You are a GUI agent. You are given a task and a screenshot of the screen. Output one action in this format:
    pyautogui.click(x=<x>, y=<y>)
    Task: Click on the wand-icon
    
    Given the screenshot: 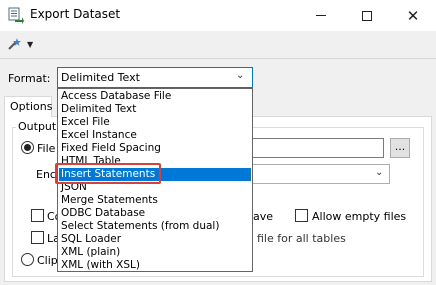 What is the action you would take?
    pyautogui.click(x=14, y=44)
    